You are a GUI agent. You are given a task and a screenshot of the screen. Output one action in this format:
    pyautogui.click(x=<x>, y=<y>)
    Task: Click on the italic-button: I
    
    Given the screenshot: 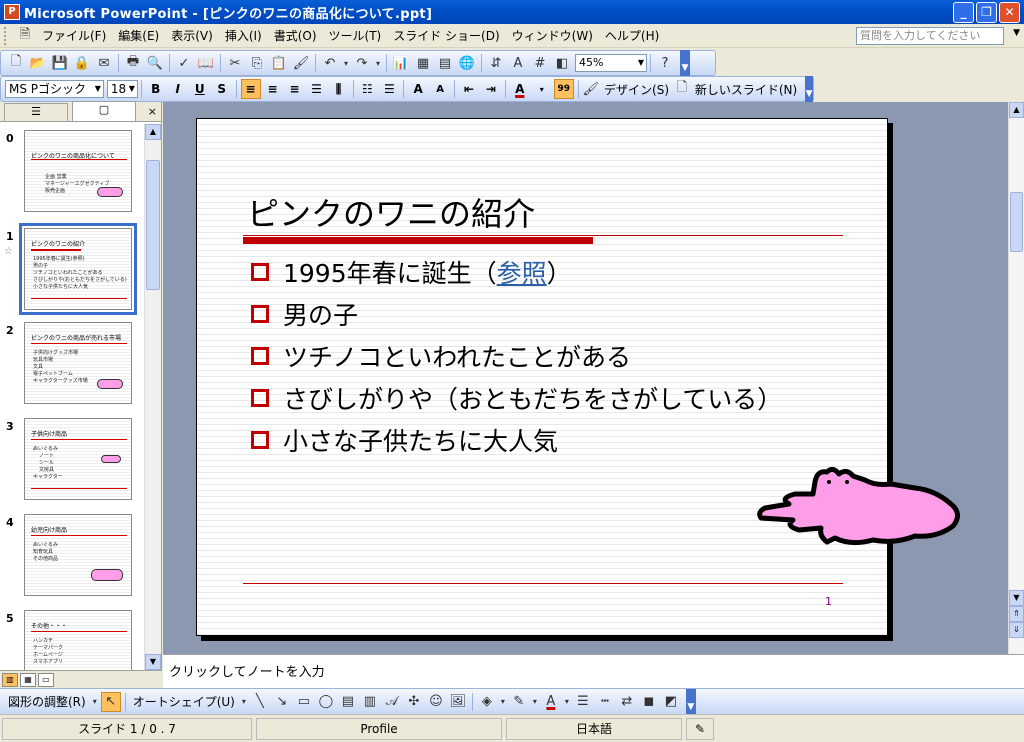 What is the action you would take?
    pyautogui.click(x=178, y=89)
    